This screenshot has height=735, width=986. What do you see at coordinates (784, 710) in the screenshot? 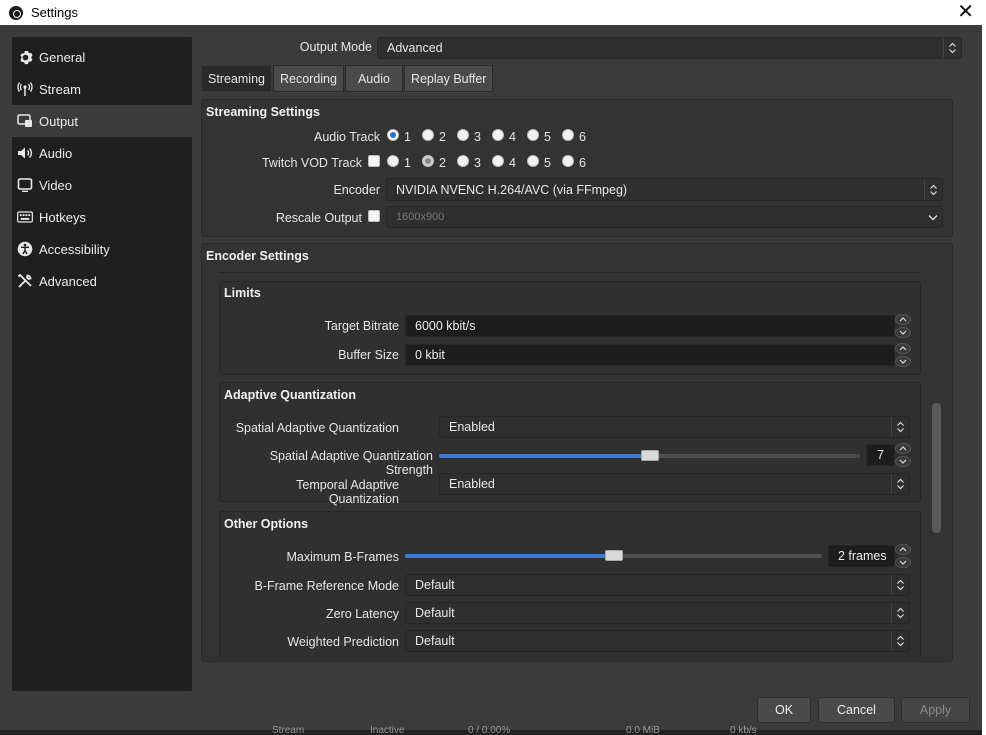
I see `ok-button: OK` at bounding box center [784, 710].